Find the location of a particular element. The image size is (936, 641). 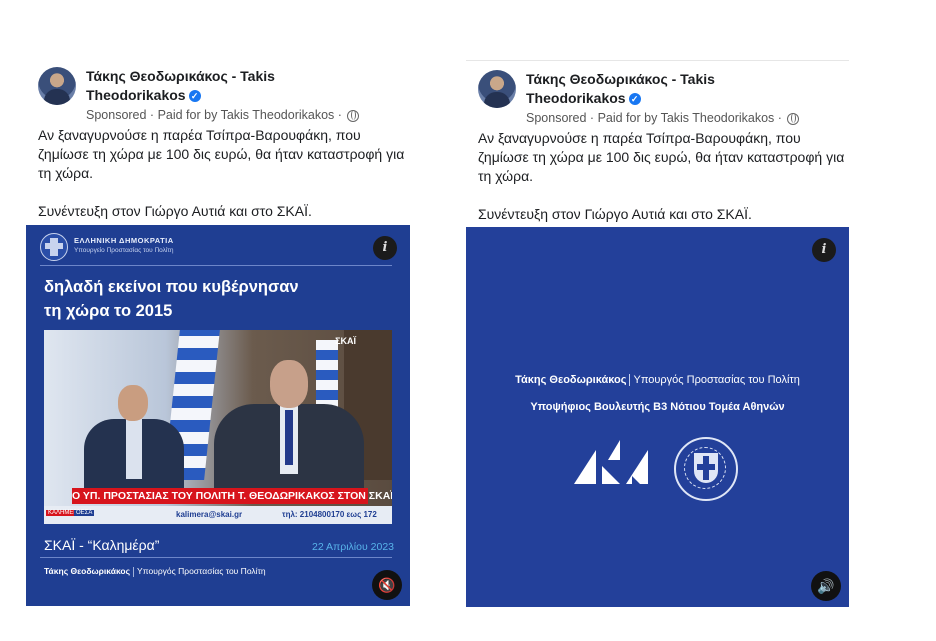

candidate-name: Τάκης Θεοδωρικάκος is located at coordinates (571, 380).